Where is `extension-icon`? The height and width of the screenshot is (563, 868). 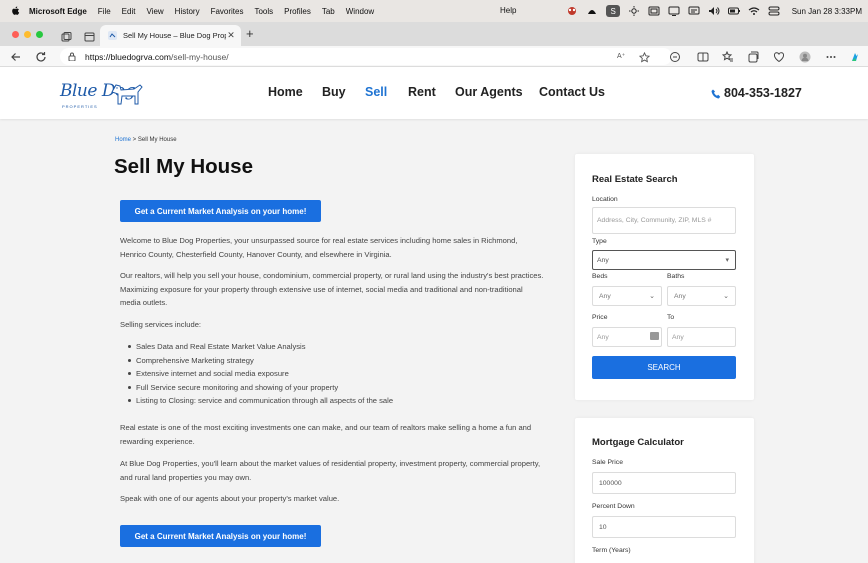 extension-icon is located at coordinates (675, 56).